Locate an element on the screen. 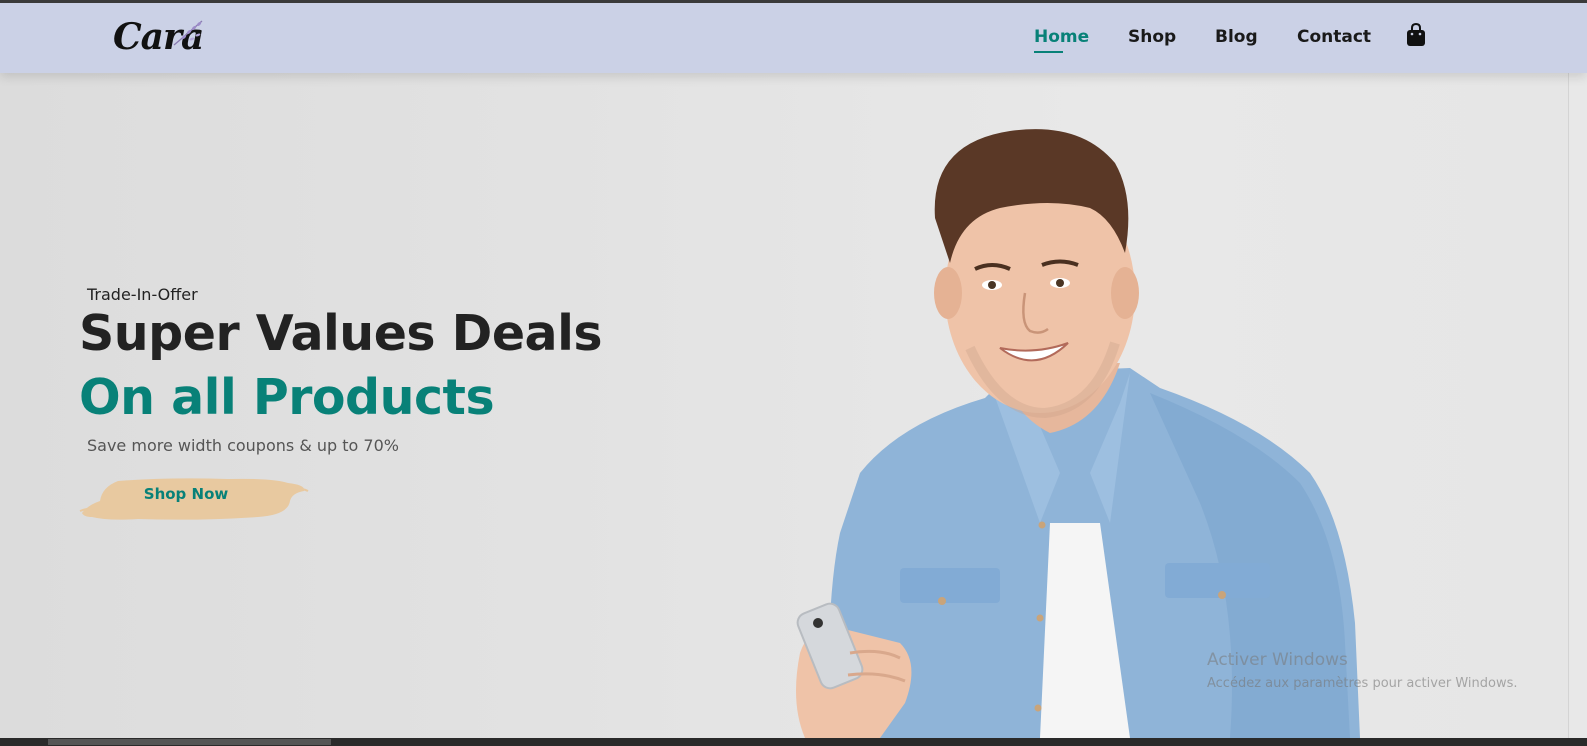 This screenshot has height=746, width=1587. hero-description: Save more width coupons & up to 70% is located at coordinates (243, 445).